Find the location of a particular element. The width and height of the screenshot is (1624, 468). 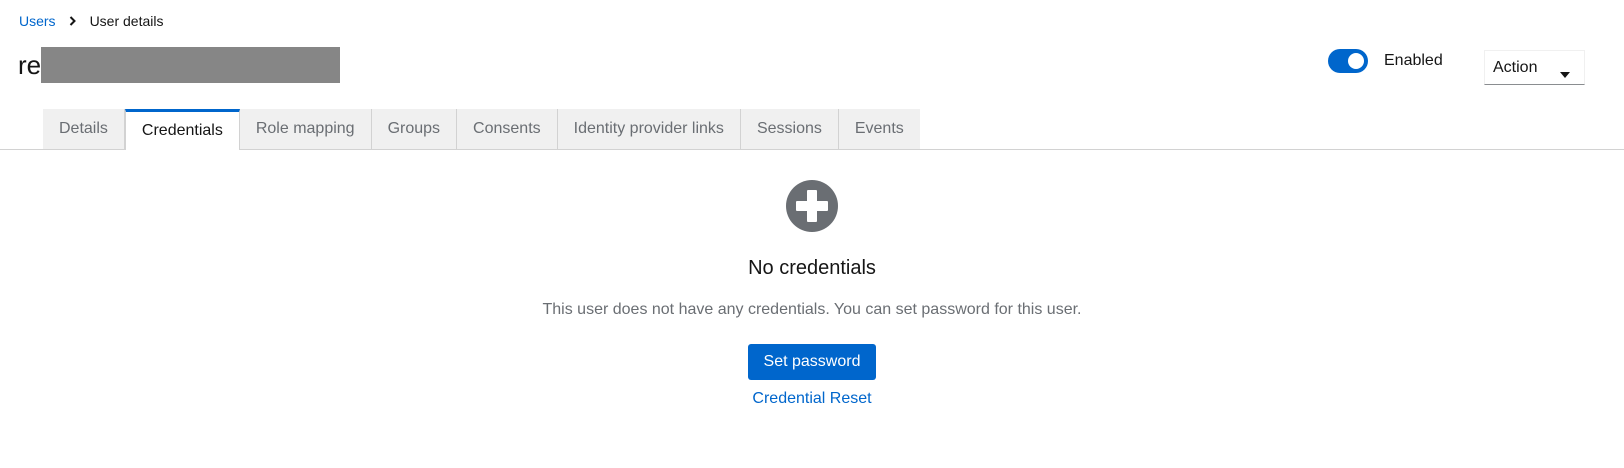

page-title: re is located at coordinates (179, 65).